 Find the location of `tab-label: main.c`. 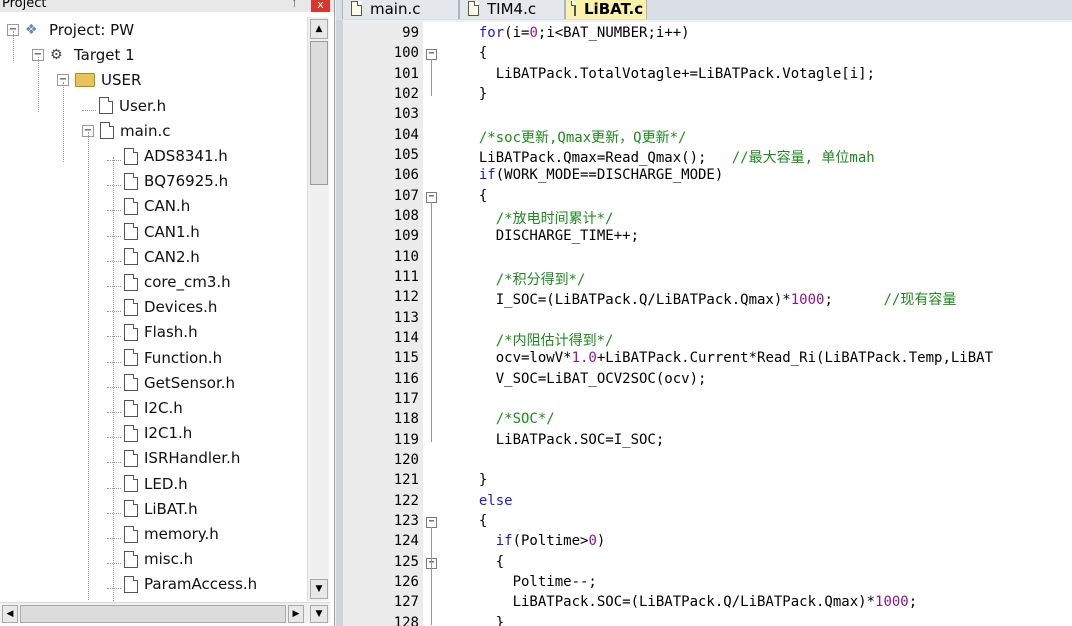

tab-label: main.c is located at coordinates (395, 9).